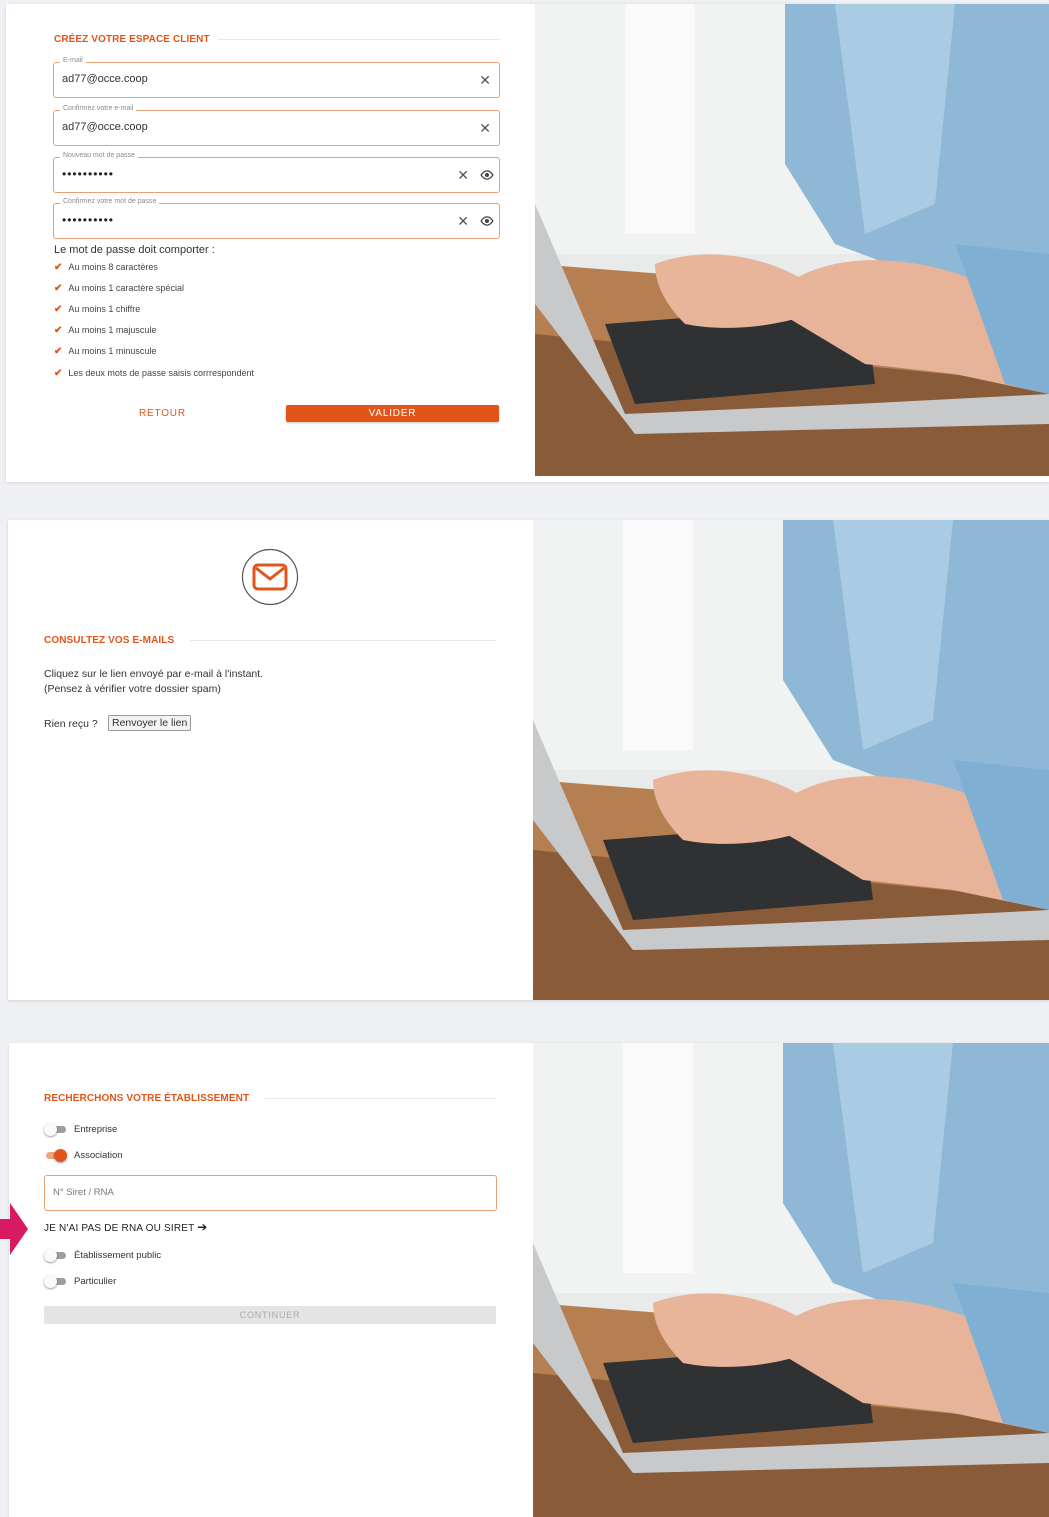 The image size is (1049, 1517). I want to click on envelope-icon, so click(270, 577).